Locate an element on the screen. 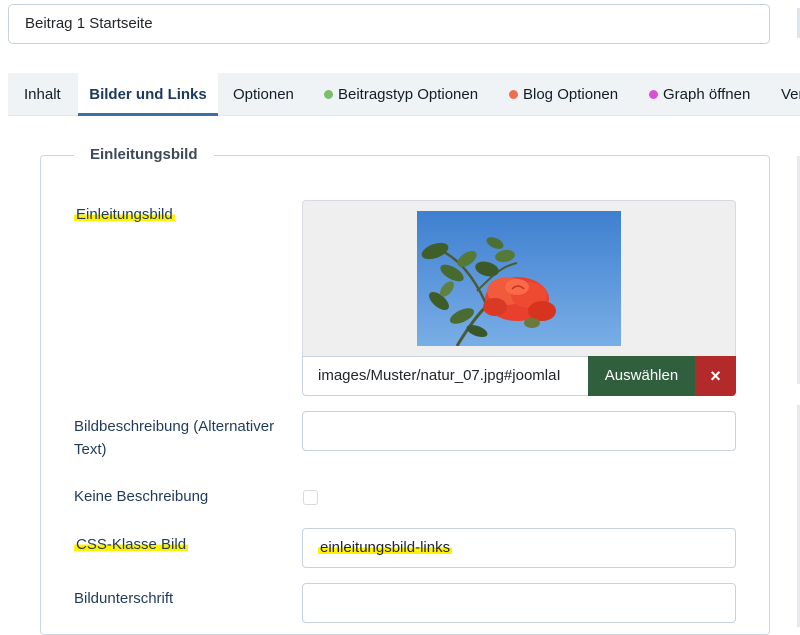 The width and height of the screenshot is (800, 635). rose-photo is located at coordinates (519, 278).